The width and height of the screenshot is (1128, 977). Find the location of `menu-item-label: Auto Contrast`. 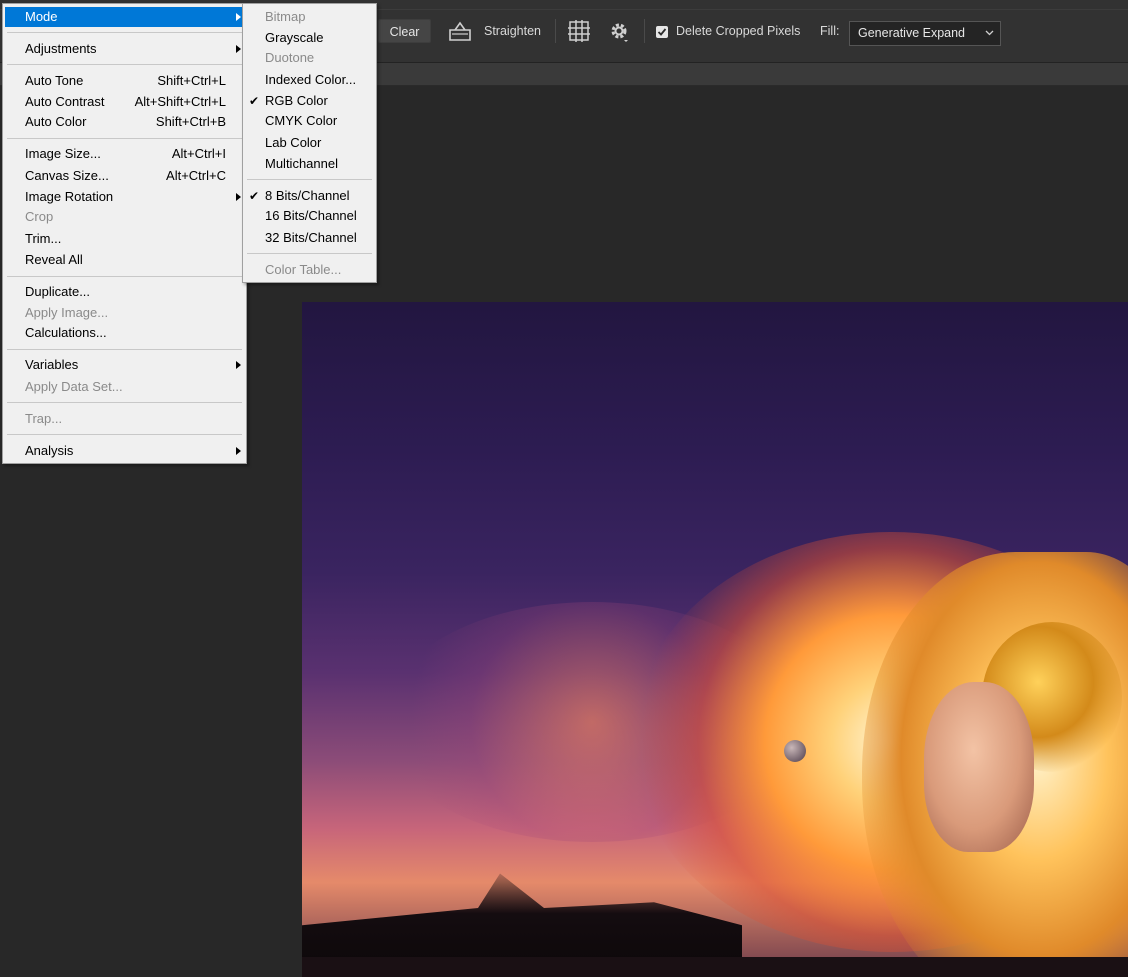

menu-item-label: Auto Contrast is located at coordinates (65, 101).